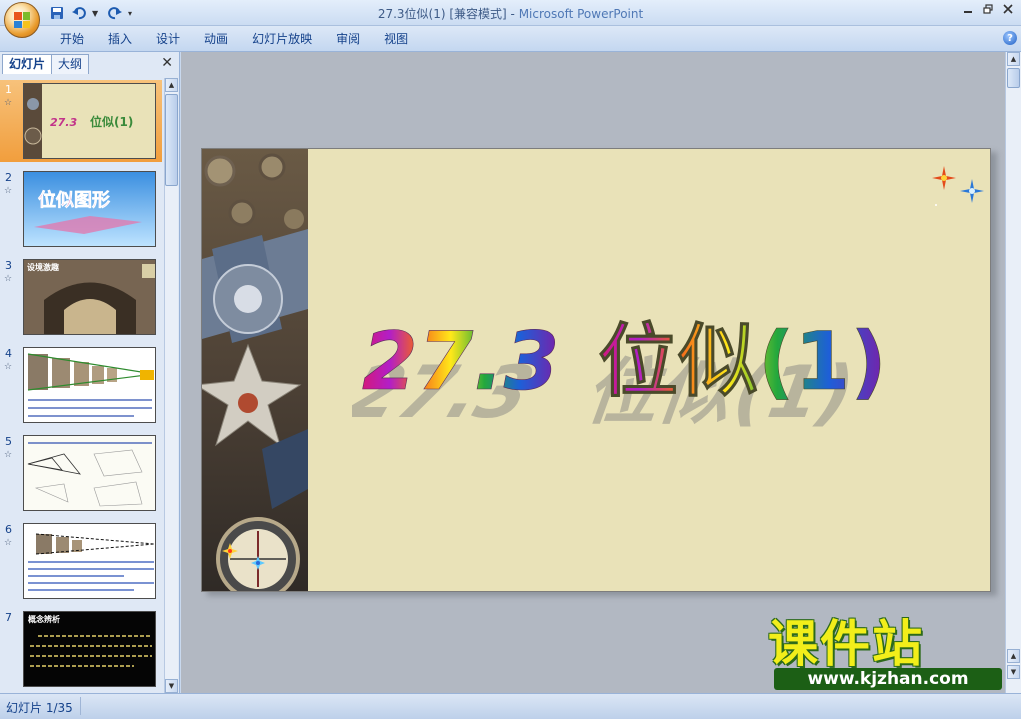 This screenshot has height=719, width=1021. I want to click on tab-animations: 动画, so click(216, 40).